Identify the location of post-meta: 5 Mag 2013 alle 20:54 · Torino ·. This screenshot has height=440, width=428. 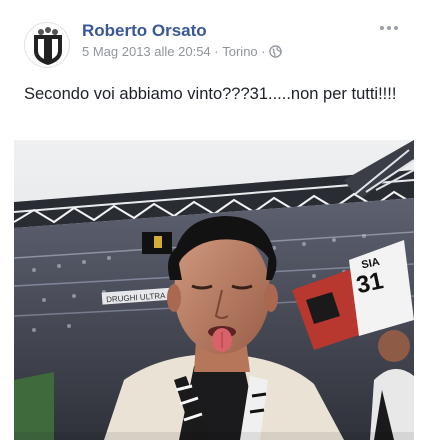
(182, 51).